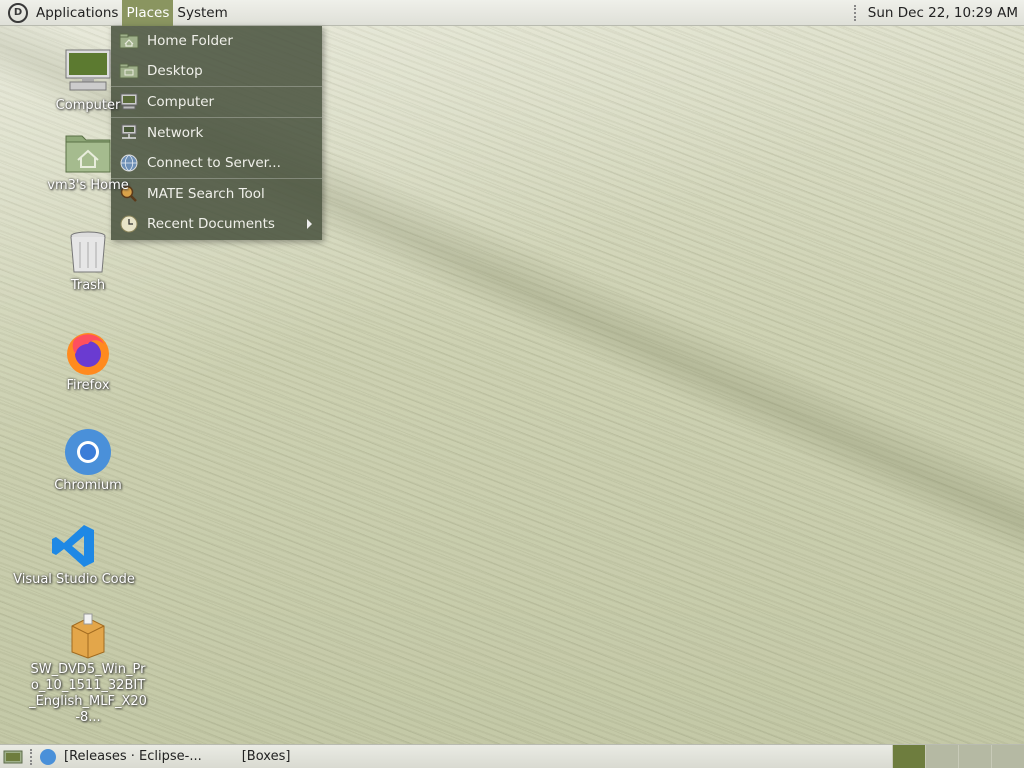 The width and height of the screenshot is (1024, 768). What do you see at coordinates (74, 579) in the screenshot?
I see `desktop-icon-label: Visual Studio Code` at bounding box center [74, 579].